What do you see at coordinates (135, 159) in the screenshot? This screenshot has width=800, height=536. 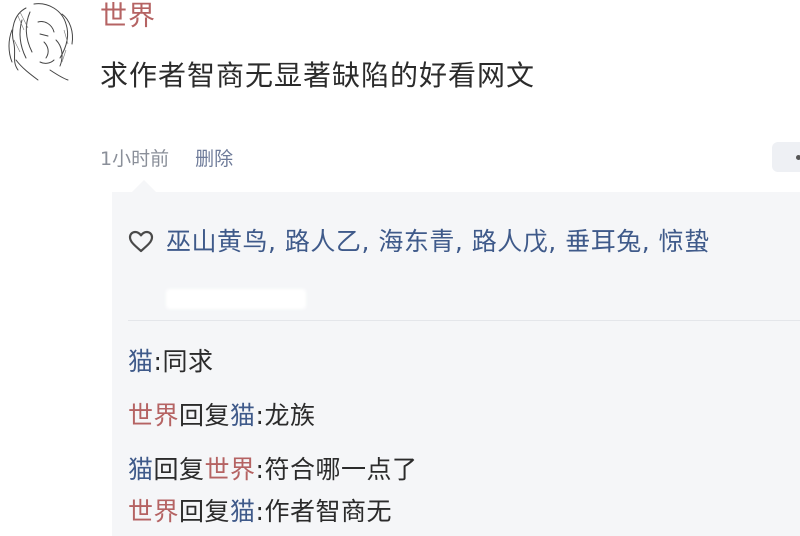 I see `post-timestamp: 1小时前` at bounding box center [135, 159].